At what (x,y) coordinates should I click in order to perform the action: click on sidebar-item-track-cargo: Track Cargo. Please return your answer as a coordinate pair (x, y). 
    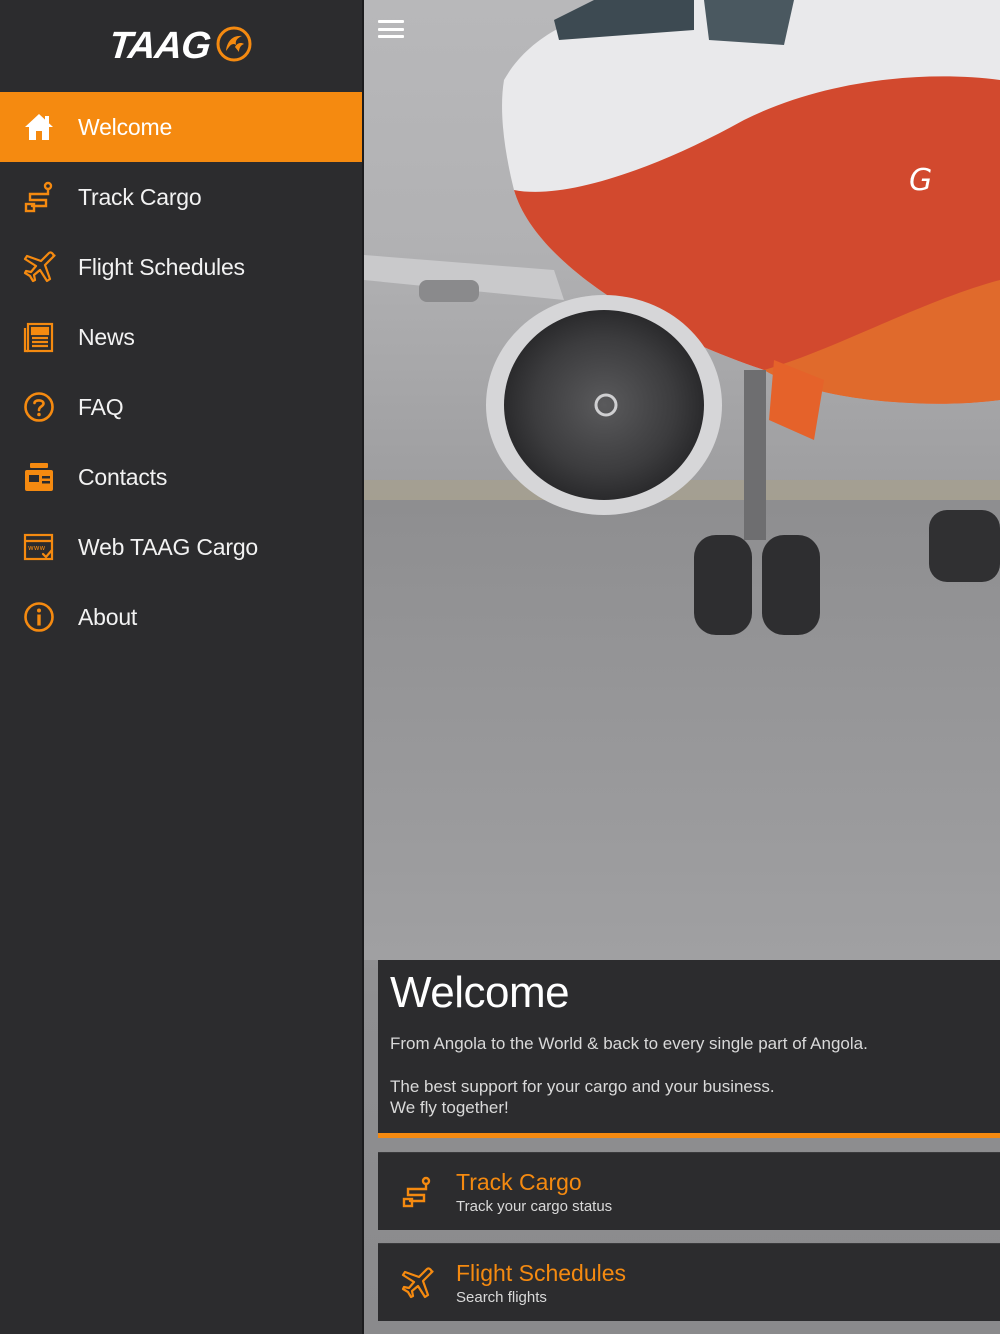
    Looking at the image, I should click on (181, 197).